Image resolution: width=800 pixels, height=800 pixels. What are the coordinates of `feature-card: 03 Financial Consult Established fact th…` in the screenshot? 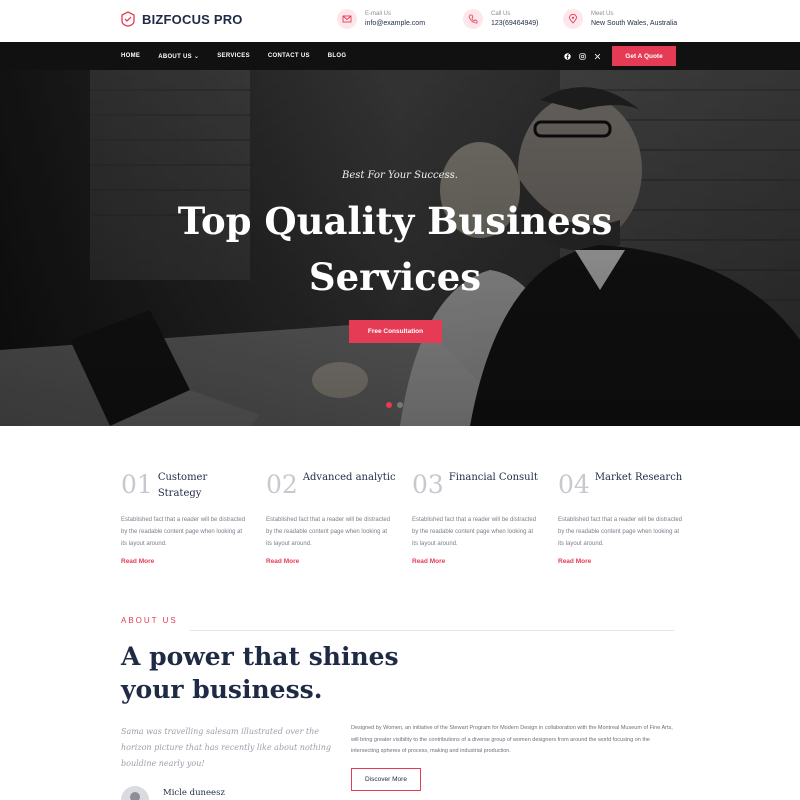 It's located at (477, 517).